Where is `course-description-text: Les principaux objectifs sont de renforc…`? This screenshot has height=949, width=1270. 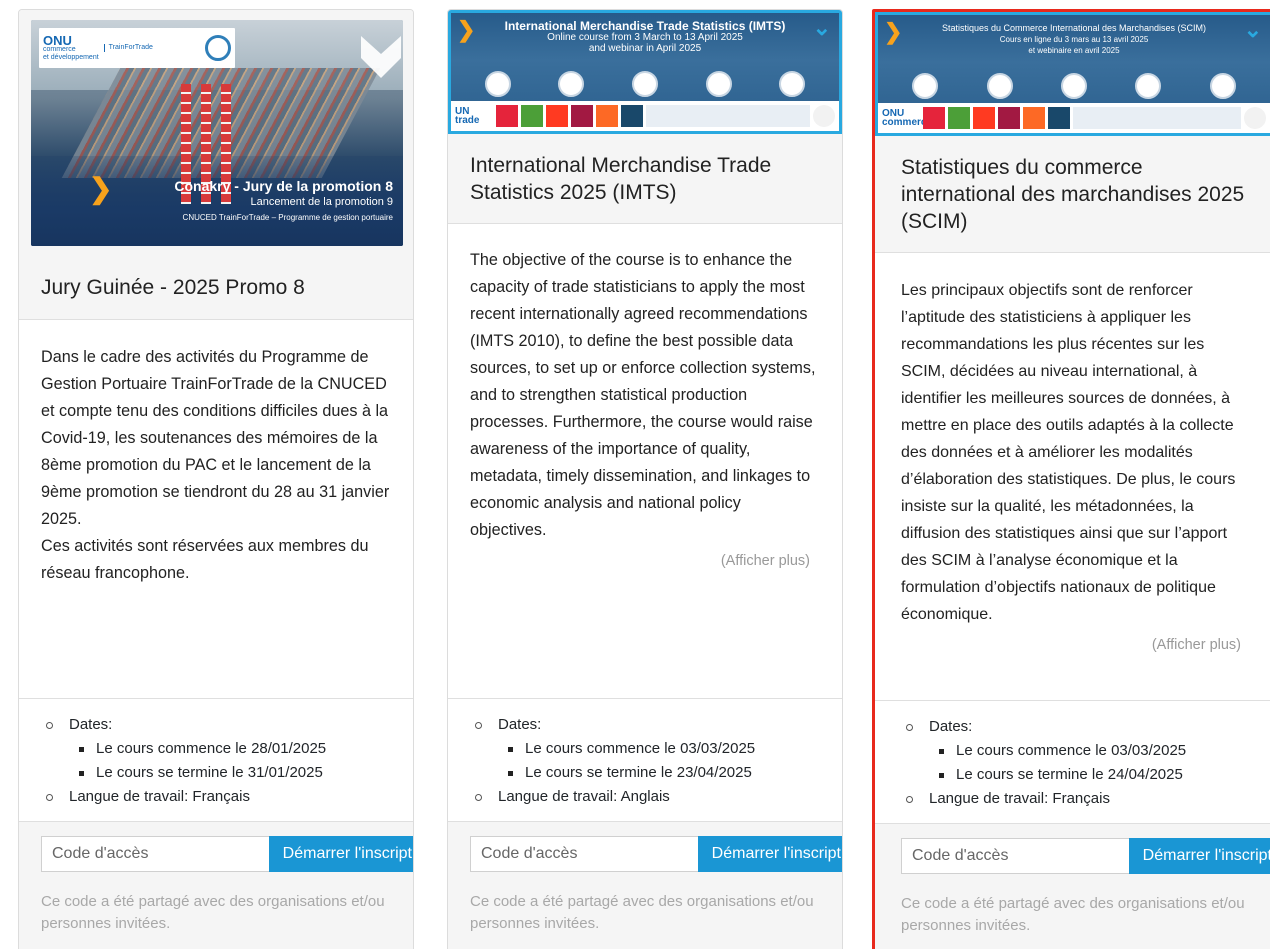 course-description-text: Les principaux objectifs sont de renforc… is located at coordinates (1068, 452).